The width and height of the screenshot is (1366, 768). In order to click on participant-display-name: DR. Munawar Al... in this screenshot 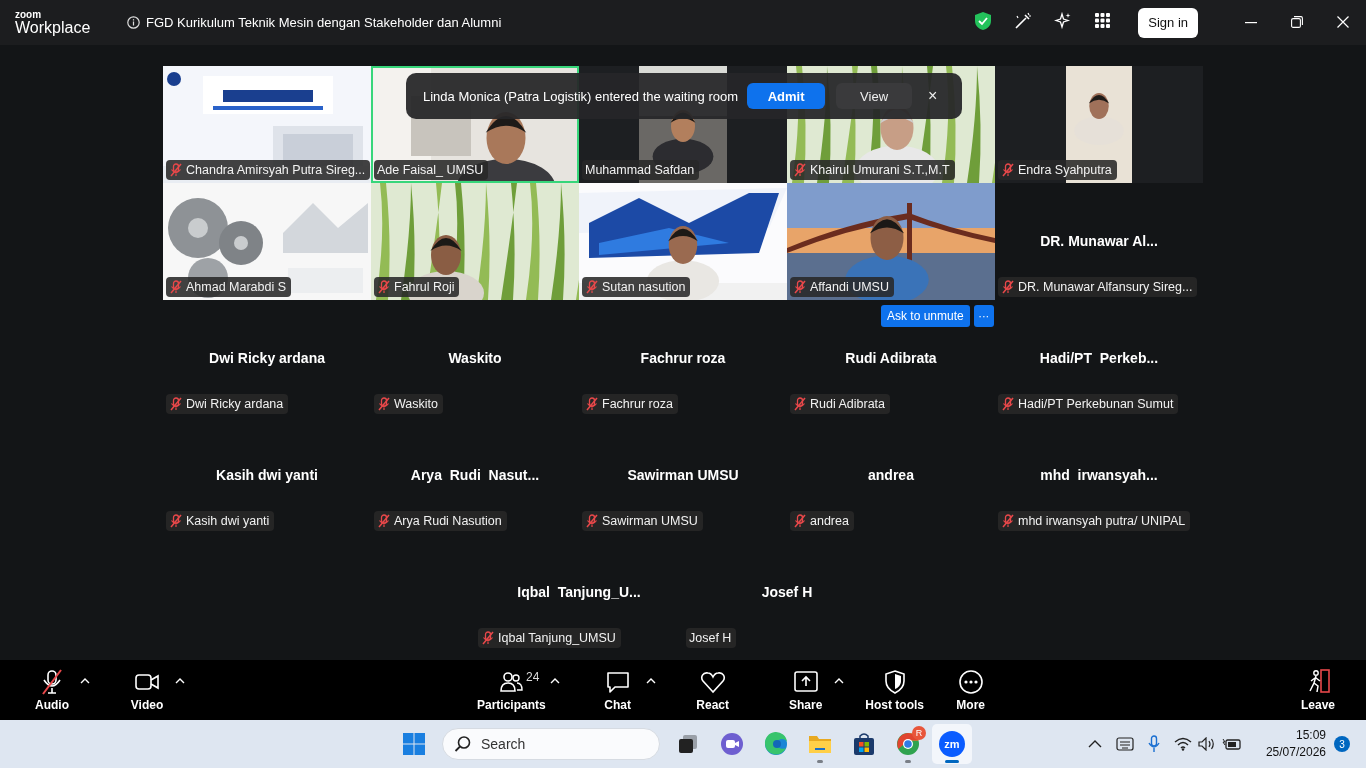, I will do `click(1099, 240)`.